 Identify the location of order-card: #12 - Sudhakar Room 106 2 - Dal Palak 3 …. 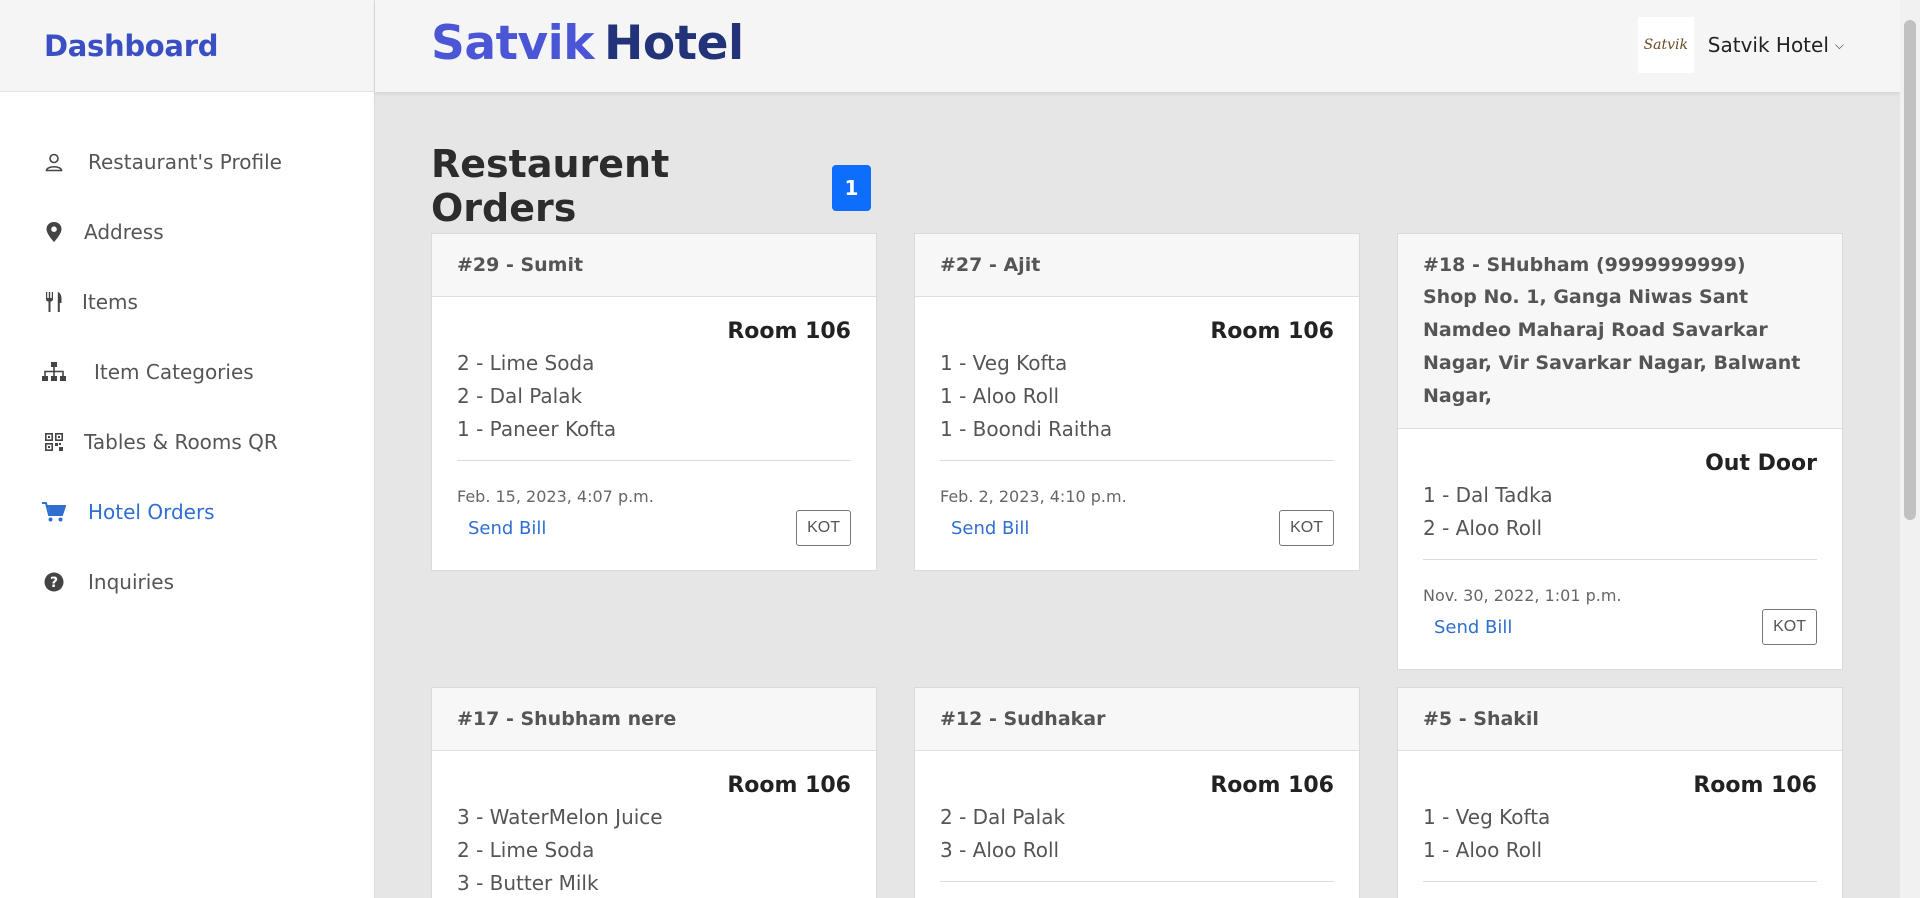
(1137, 792).